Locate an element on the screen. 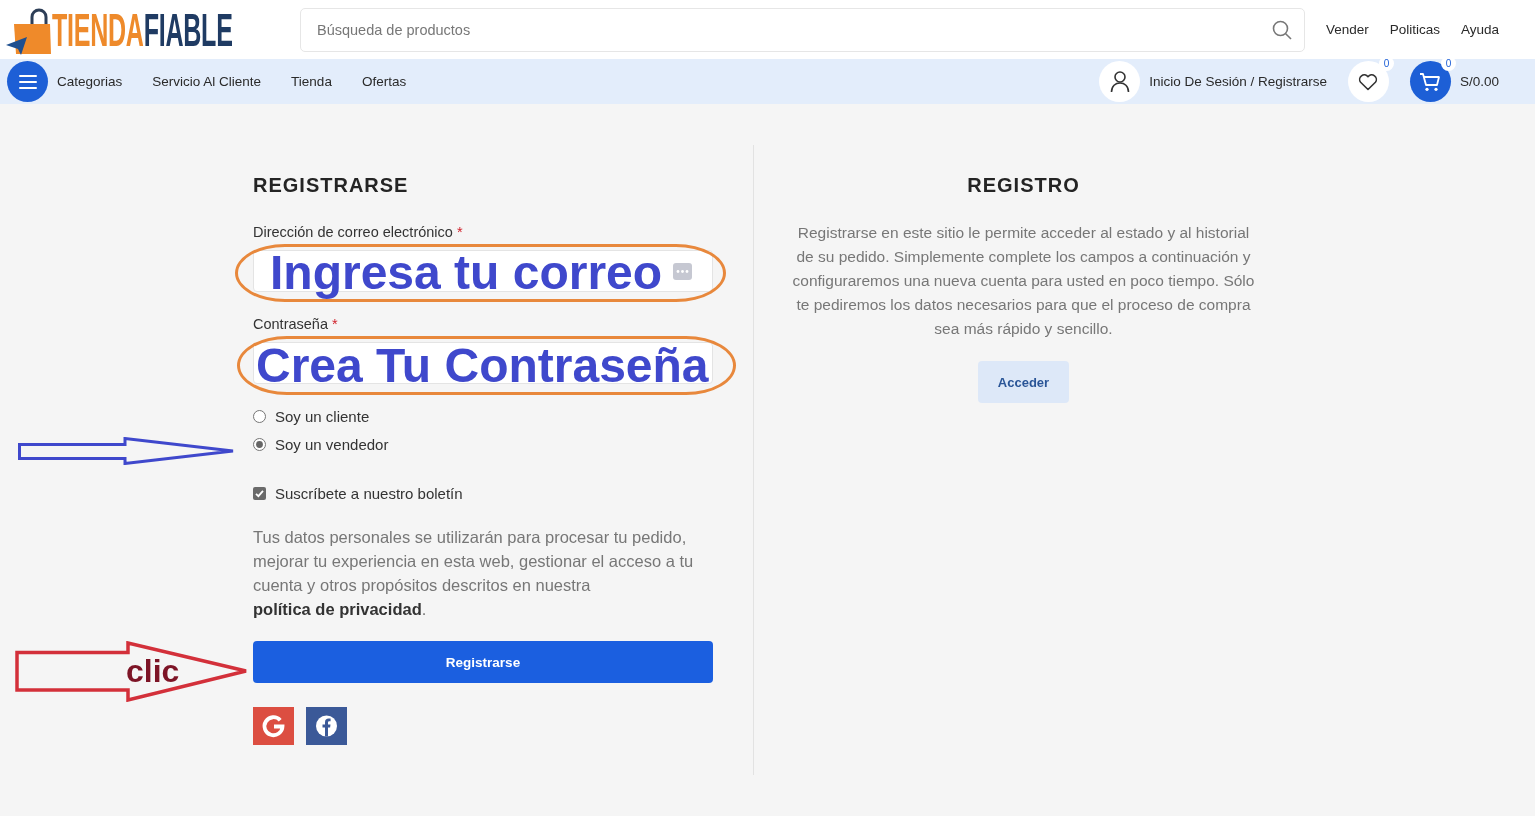 The image size is (1535, 816). cart-total: S/0.00 is located at coordinates (1479, 81).